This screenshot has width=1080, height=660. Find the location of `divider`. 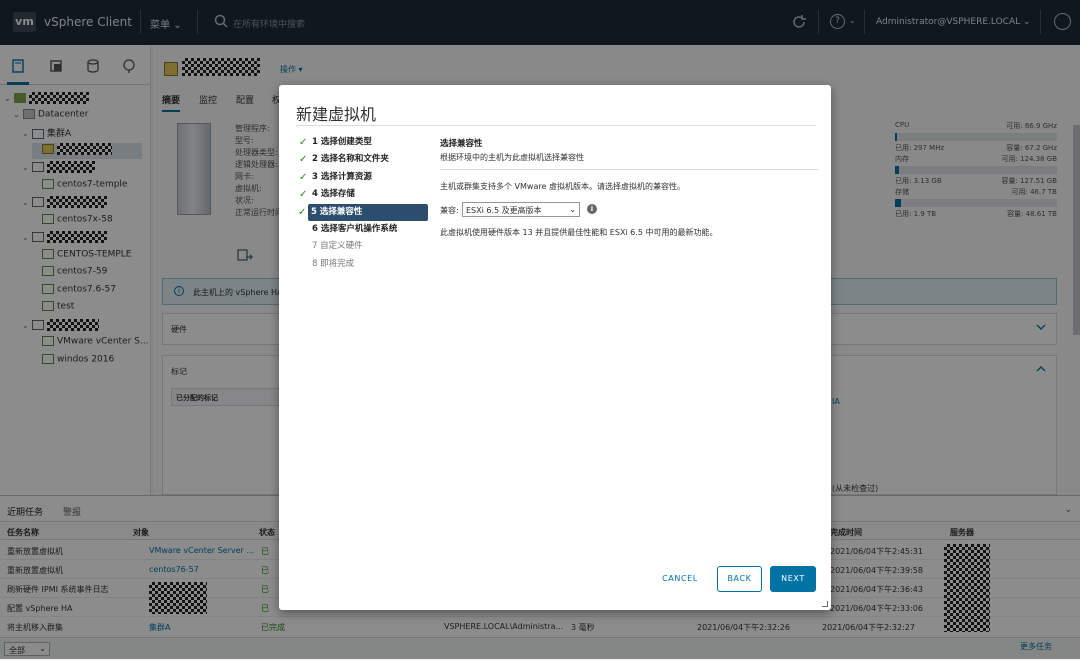

divider is located at coordinates (556, 125).